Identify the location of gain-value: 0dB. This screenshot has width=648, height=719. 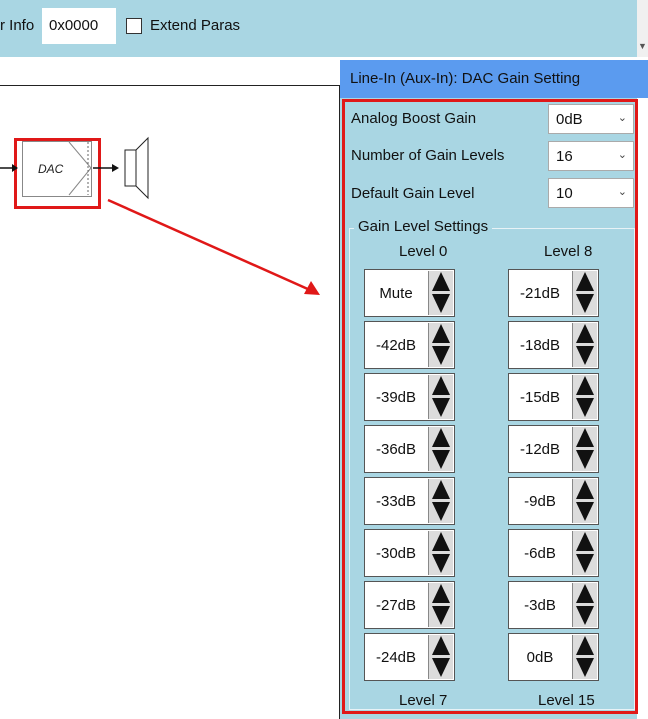
(540, 657).